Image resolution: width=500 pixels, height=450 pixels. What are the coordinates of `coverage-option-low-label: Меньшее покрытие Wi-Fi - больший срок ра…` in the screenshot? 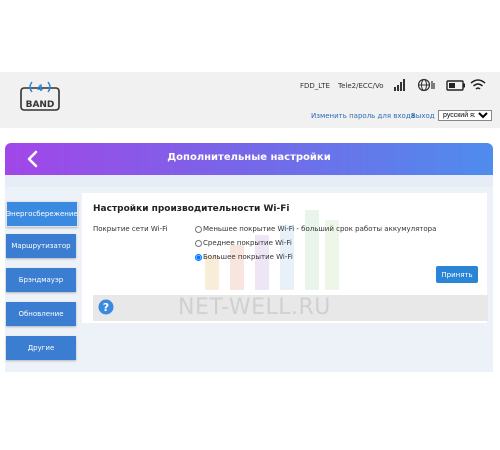 It's located at (320, 229).